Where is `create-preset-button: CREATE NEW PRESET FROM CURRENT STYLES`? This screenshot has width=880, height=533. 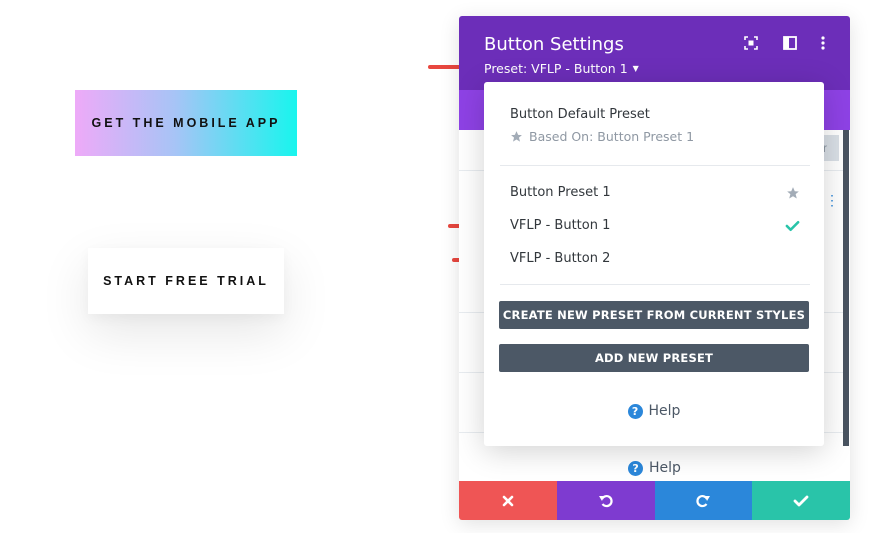
create-preset-button: CREATE NEW PRESET FROM CURRENT STYLES is located at coordinates (654, 315).